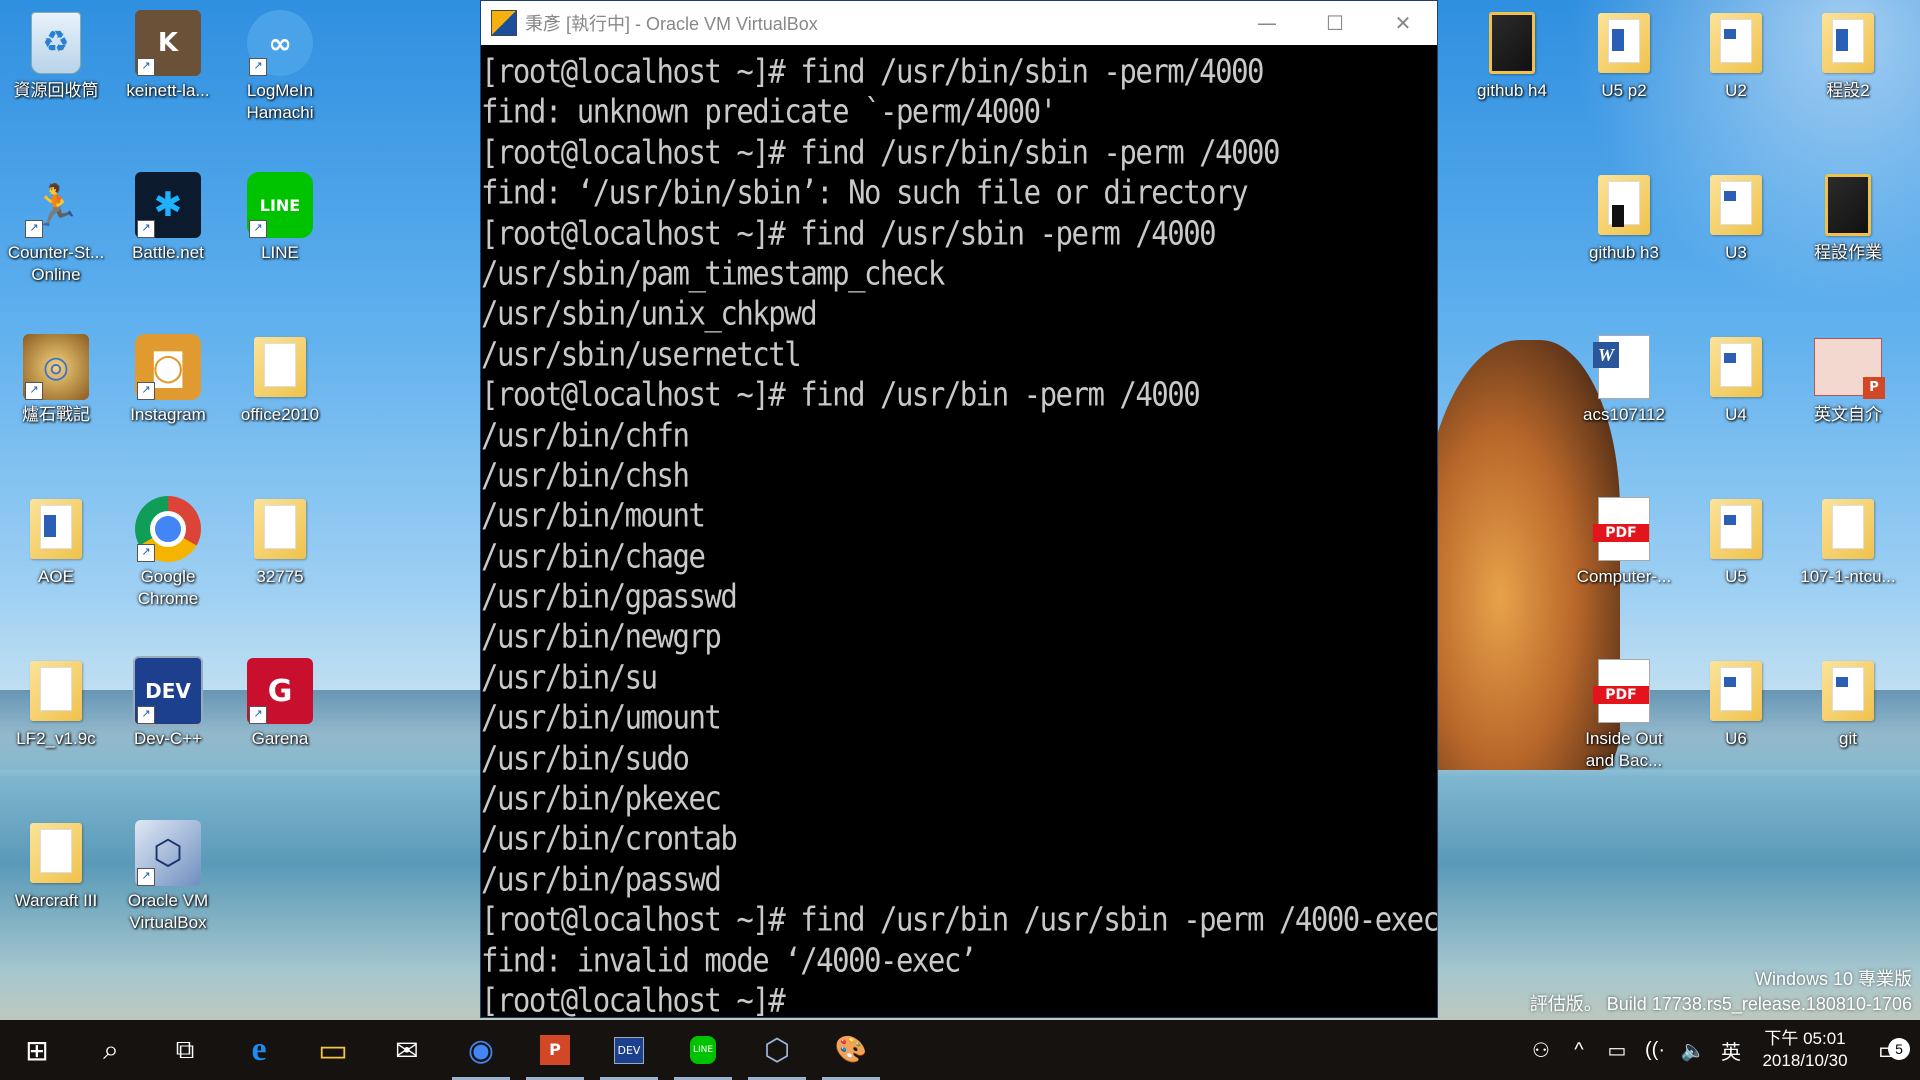  I want to click on icon-label: U4, so click(1736, 414).